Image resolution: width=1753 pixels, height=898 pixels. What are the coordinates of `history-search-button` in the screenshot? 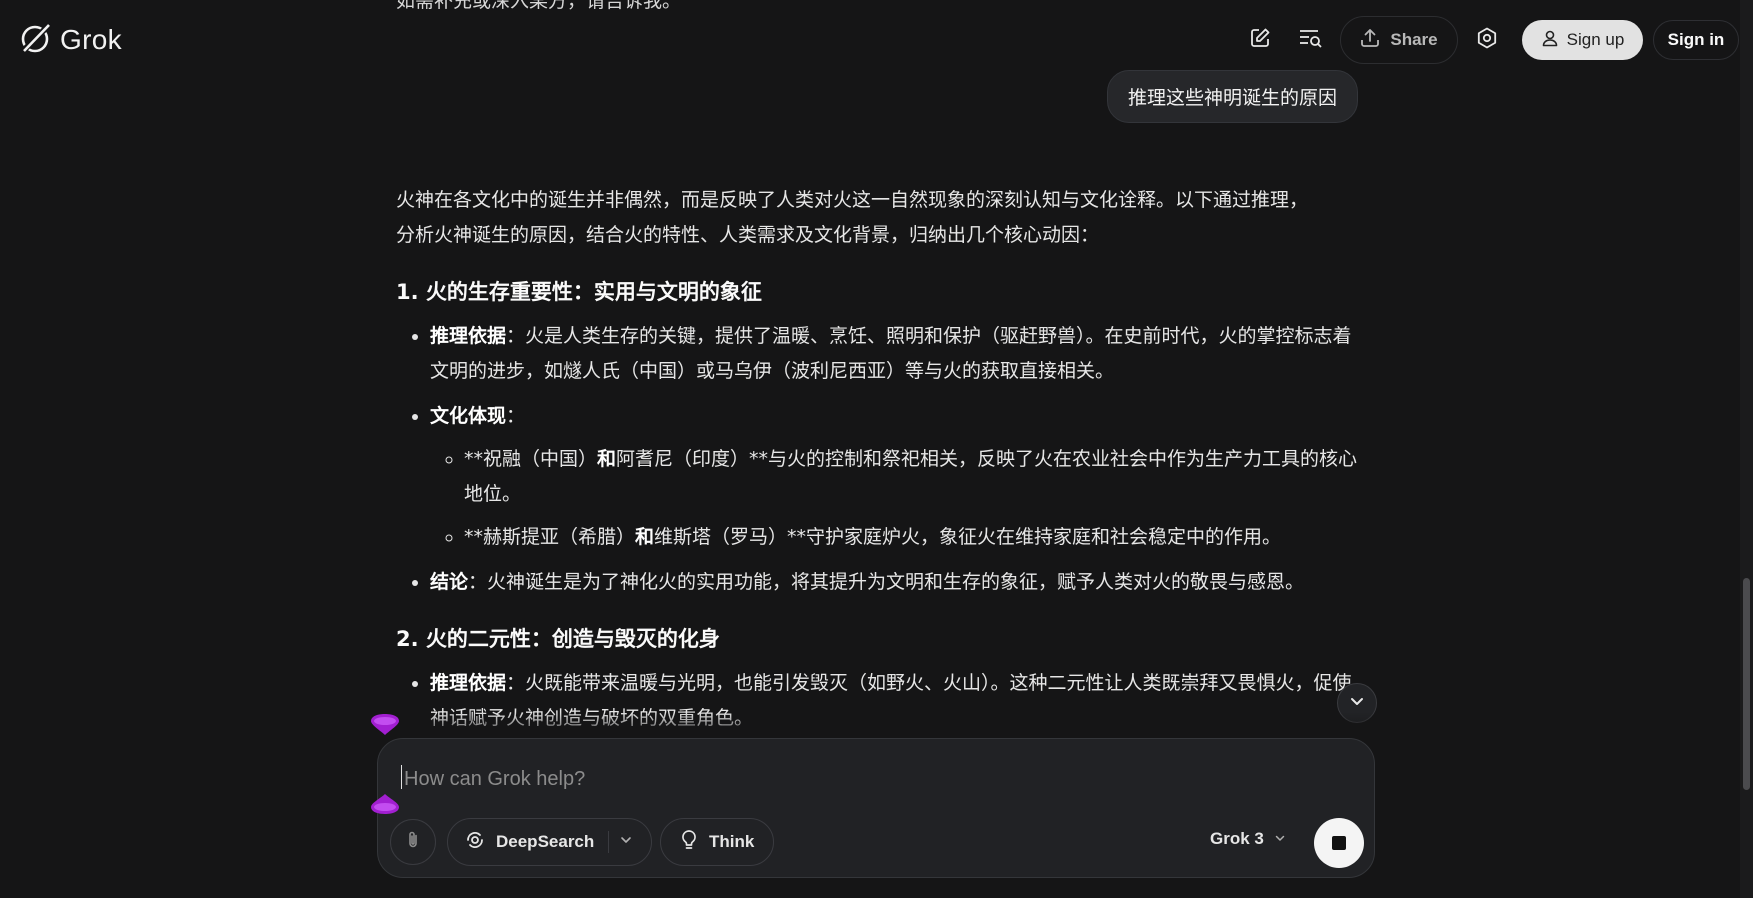 It's located at (1311, 40).